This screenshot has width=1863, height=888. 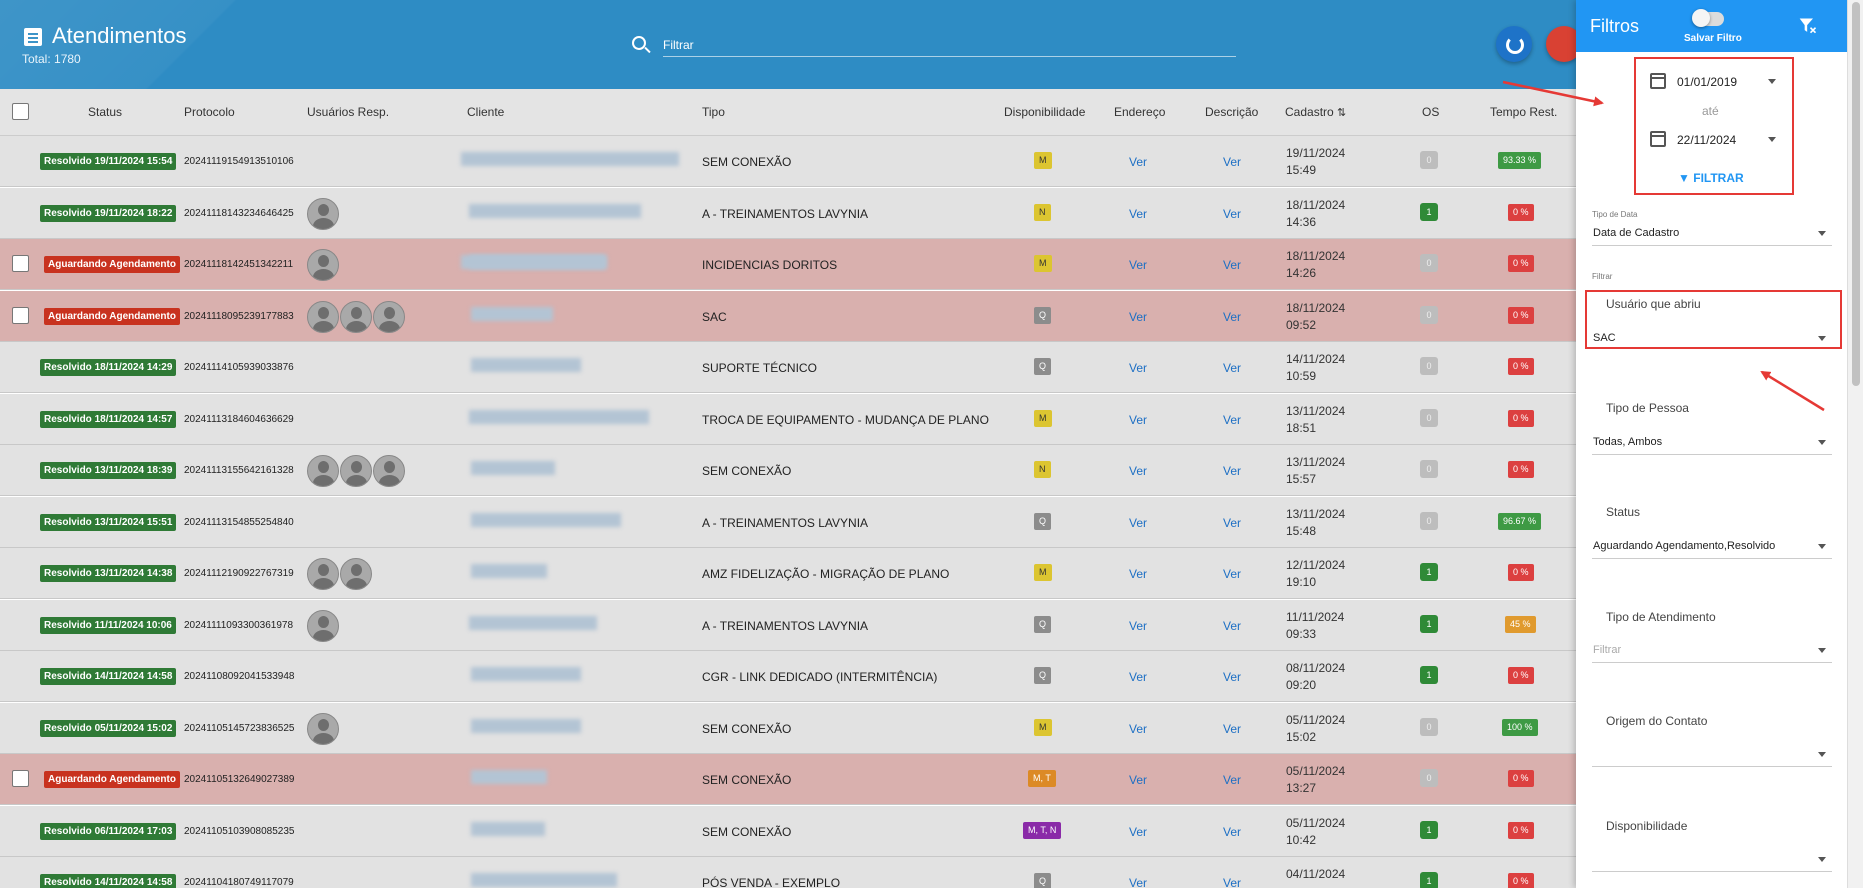 What do you see at coordinates (1301, 427) in the screenshot?
I see `cadastro-time: 18:51` at bounding box center [1301, 427].